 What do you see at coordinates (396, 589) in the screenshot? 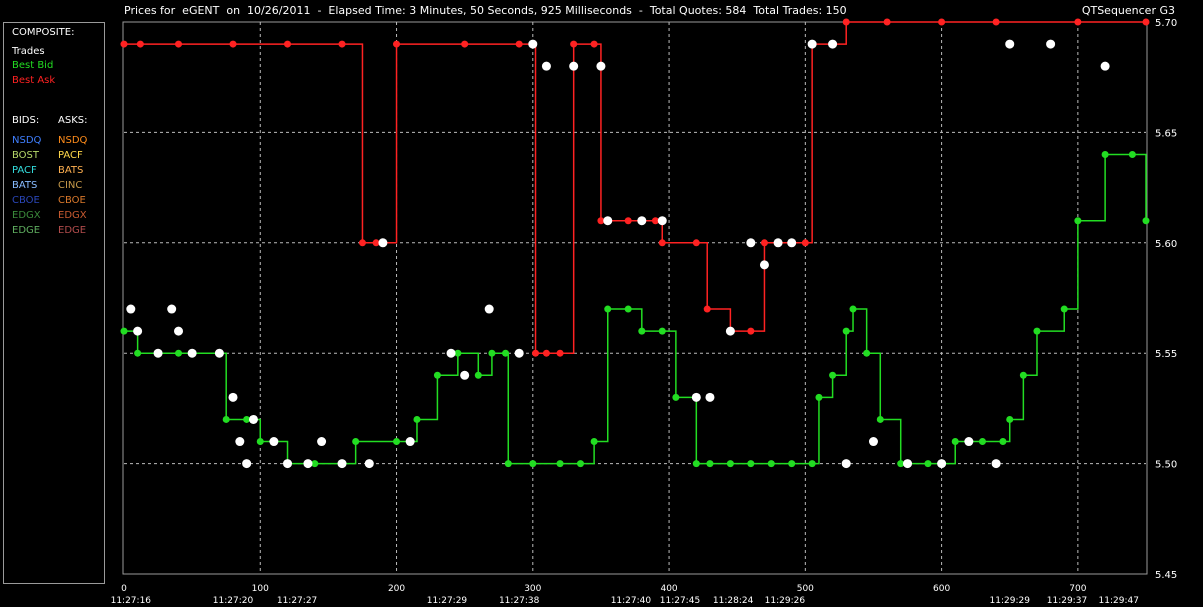
I see `x-tick-label: 200` at bounding box center [396, 589].